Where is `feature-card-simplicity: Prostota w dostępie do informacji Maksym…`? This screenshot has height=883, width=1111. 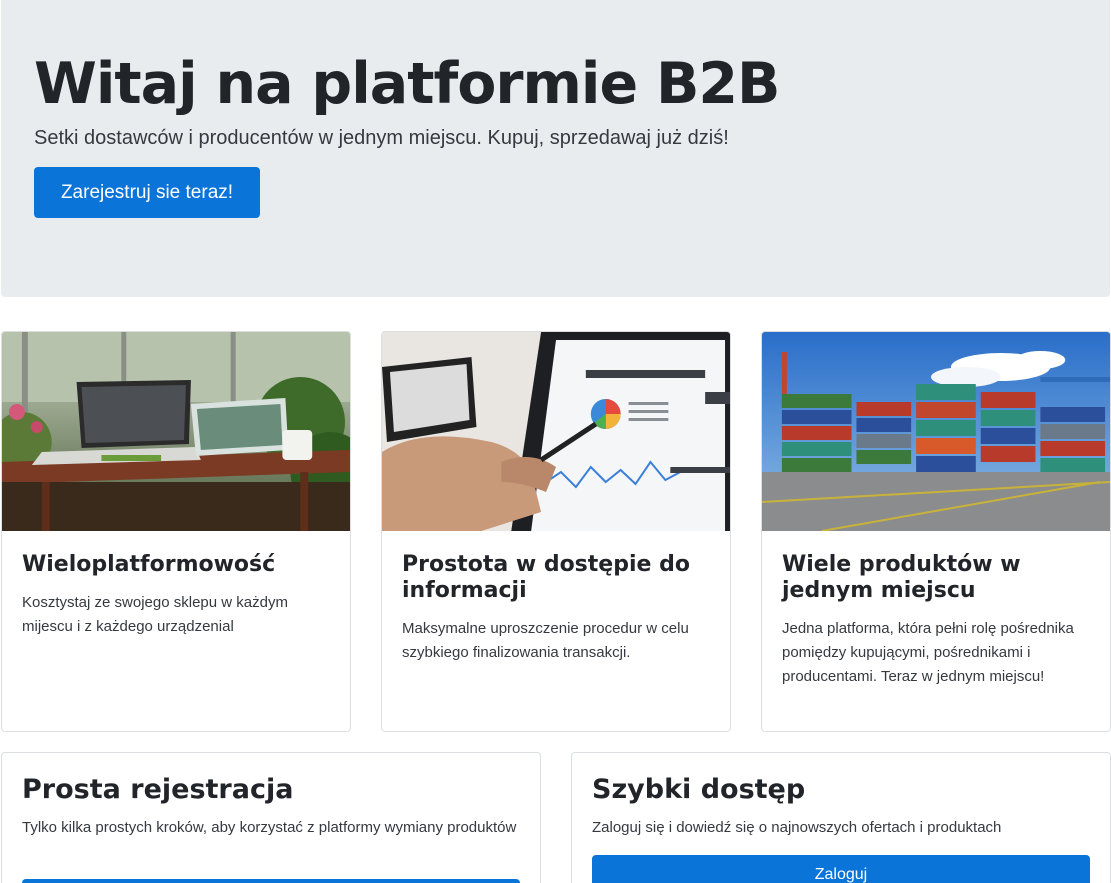 feature-card-simplicity: Prostota w dostępie do informacji Maksym… is located at coordinates (556, 531).